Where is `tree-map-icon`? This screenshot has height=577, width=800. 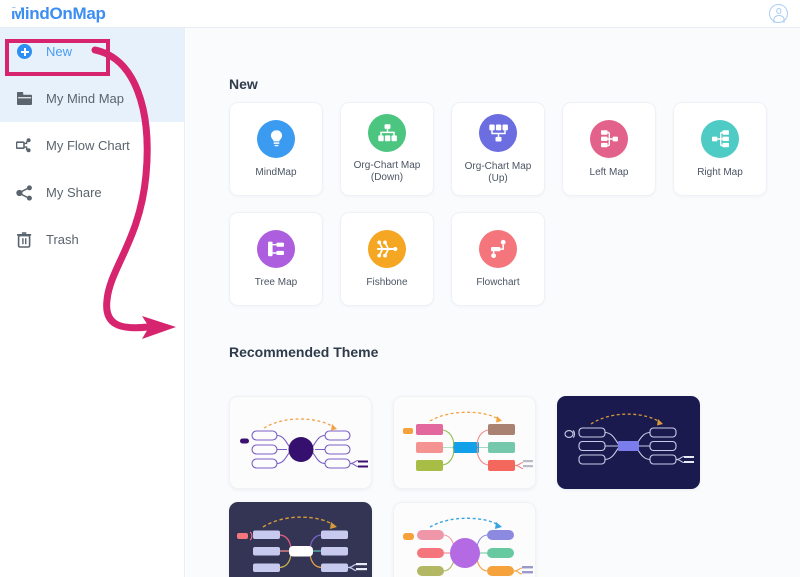 tree-map-icon is located at coordinates (276, 248).